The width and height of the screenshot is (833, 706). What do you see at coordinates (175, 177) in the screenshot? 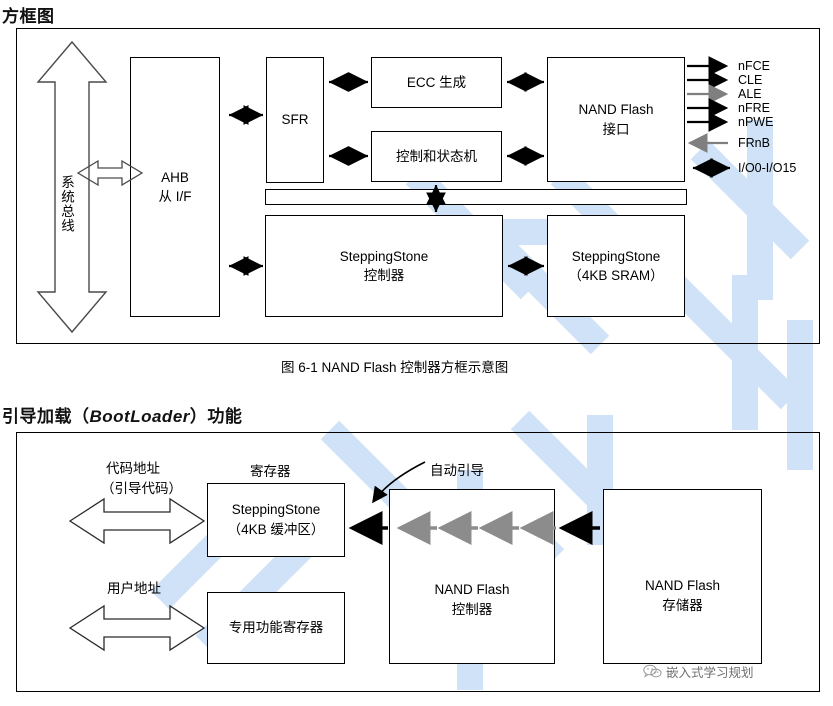
I see `block-ahb-line1: AHB` at bounding box center [175, 177].